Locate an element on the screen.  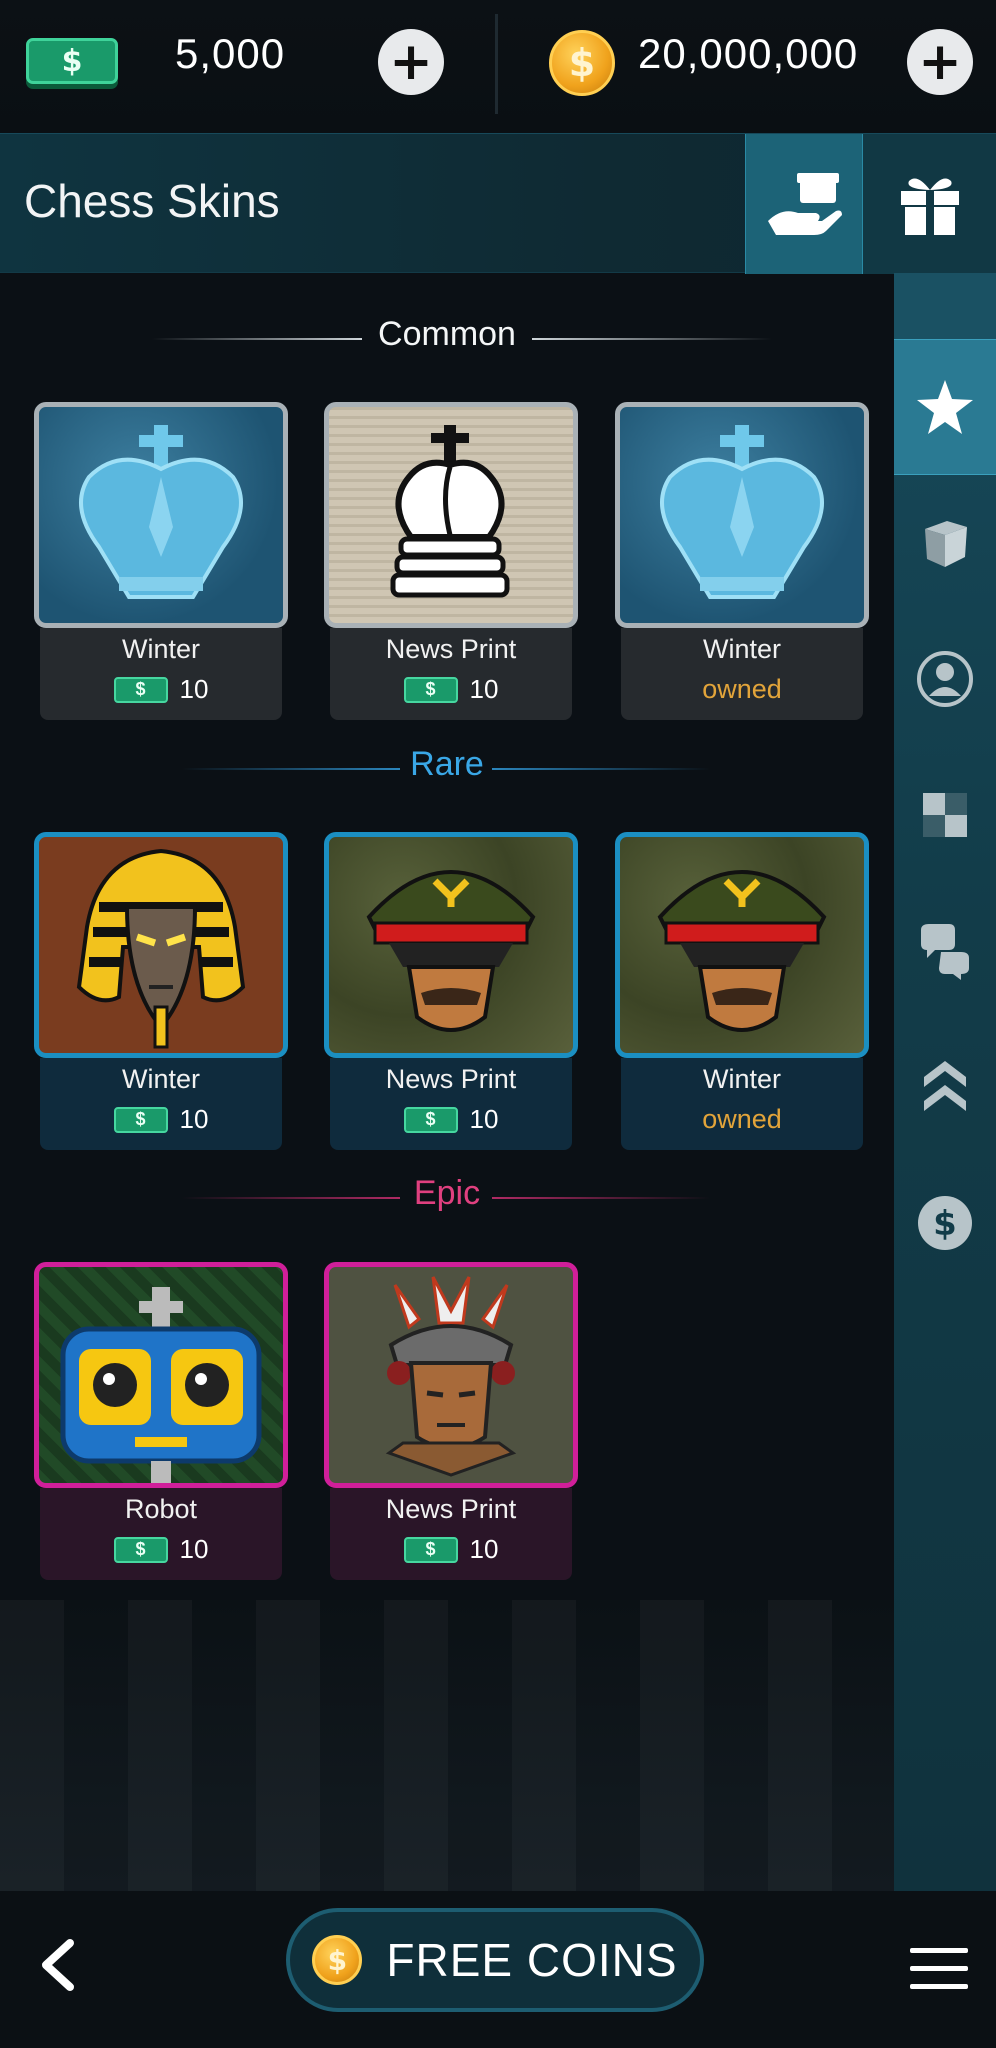
rail-item-ranks is located at coordinates (945, 1087).